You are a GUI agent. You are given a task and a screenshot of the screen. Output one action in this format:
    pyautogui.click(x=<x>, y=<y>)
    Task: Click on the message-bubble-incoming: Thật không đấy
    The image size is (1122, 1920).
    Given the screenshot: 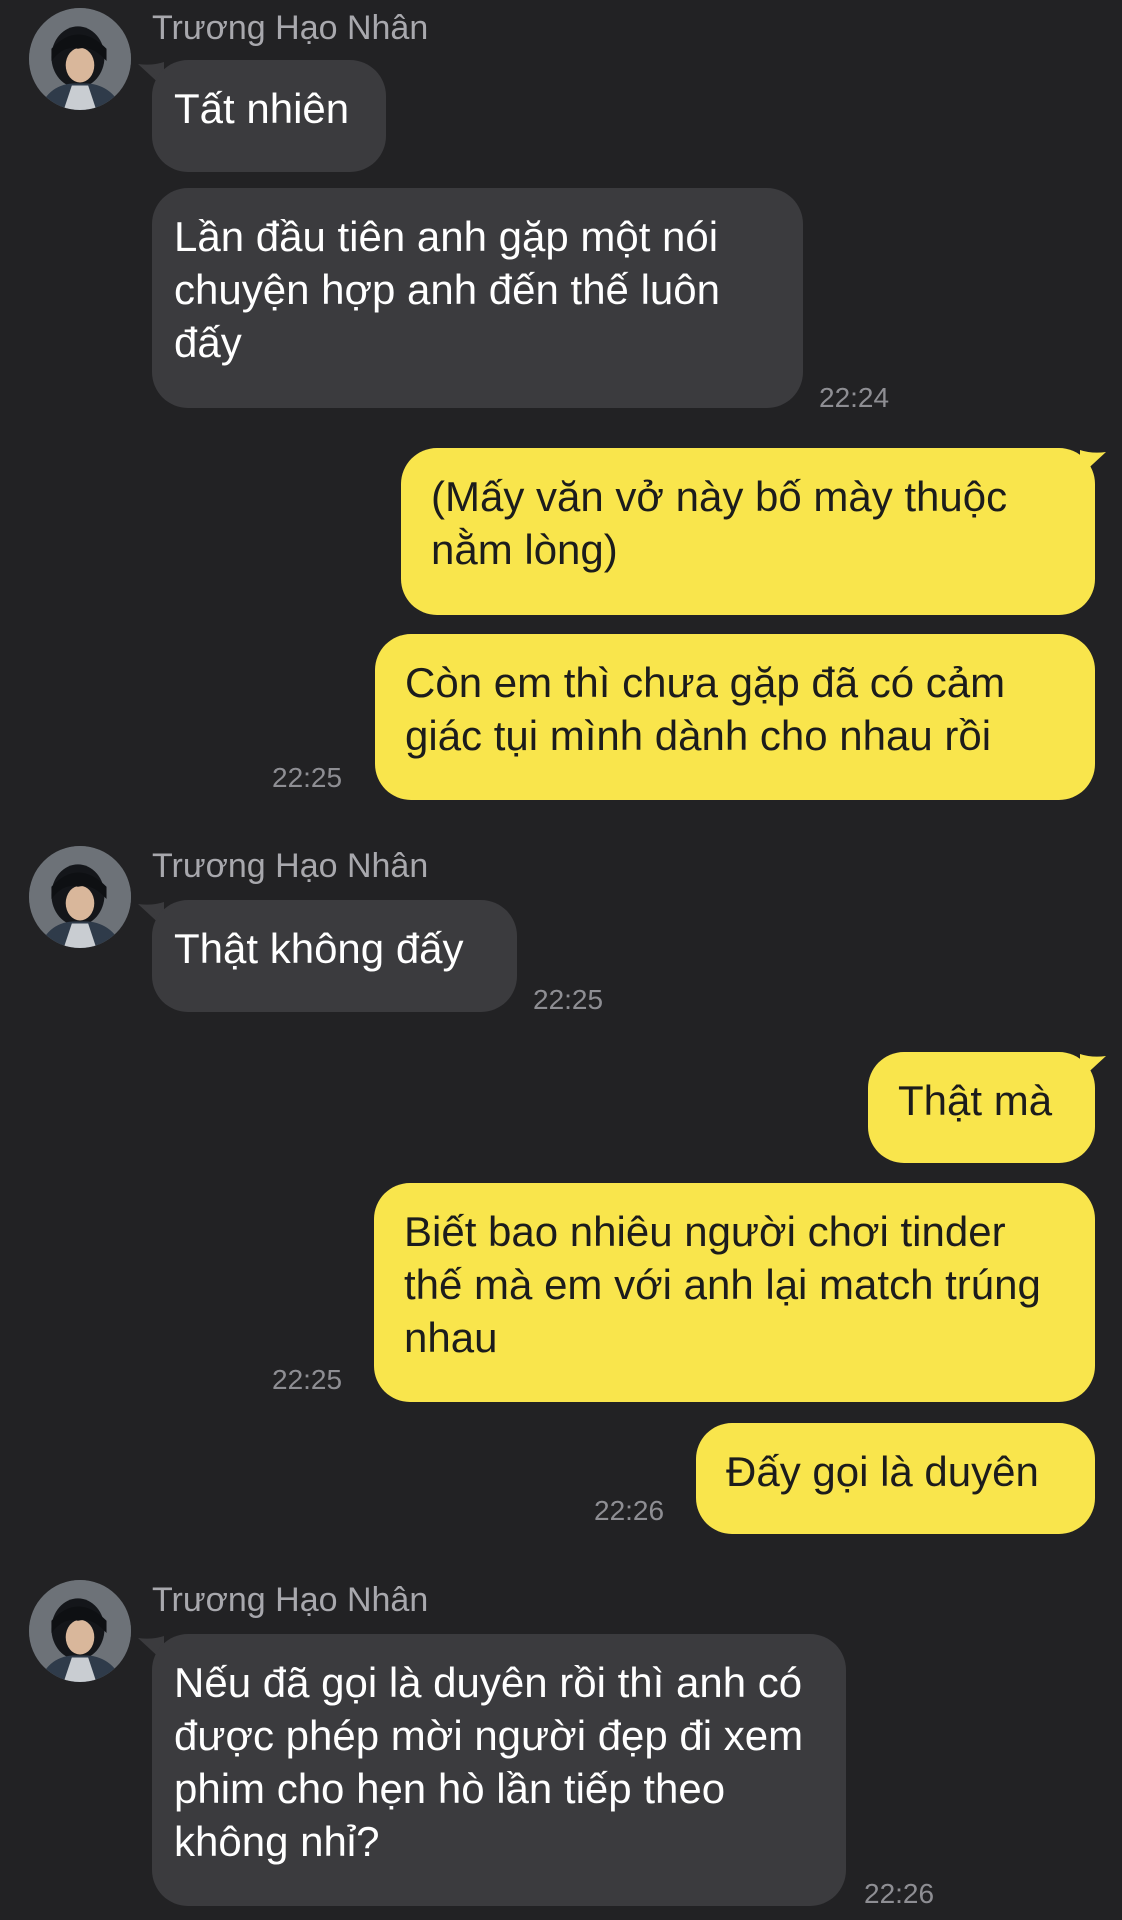 What is the action you would take?
    pyautogui.click(x=334, y=956)
    